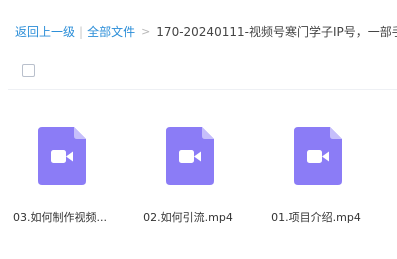 The image size is (397, 259). Describe the element at coordinates (188, 217) in the screenshot. I see `file-name: 02.如何引流.mp4` at that location.